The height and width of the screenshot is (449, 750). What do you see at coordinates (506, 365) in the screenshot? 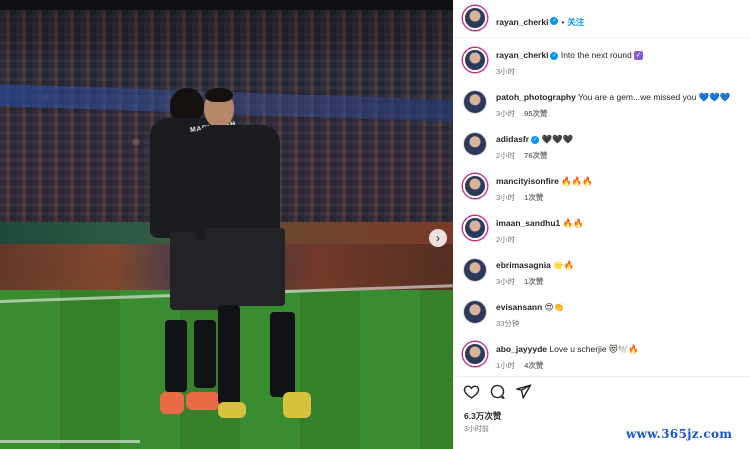
I see `comment-time: 1小时` at bounding box center [506, 365].